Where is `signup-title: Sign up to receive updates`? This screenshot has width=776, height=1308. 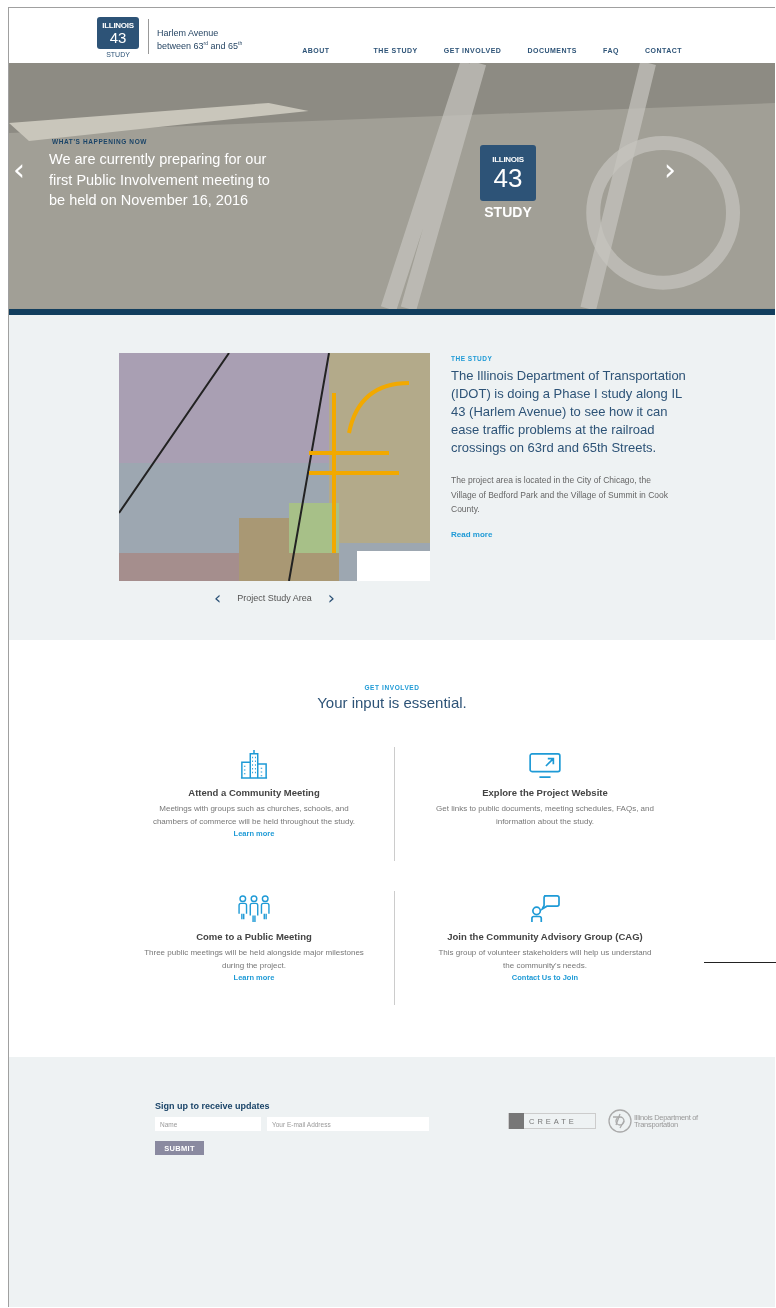
signup-title: Sign up to receive updates is located at coordinates (213, 1106).